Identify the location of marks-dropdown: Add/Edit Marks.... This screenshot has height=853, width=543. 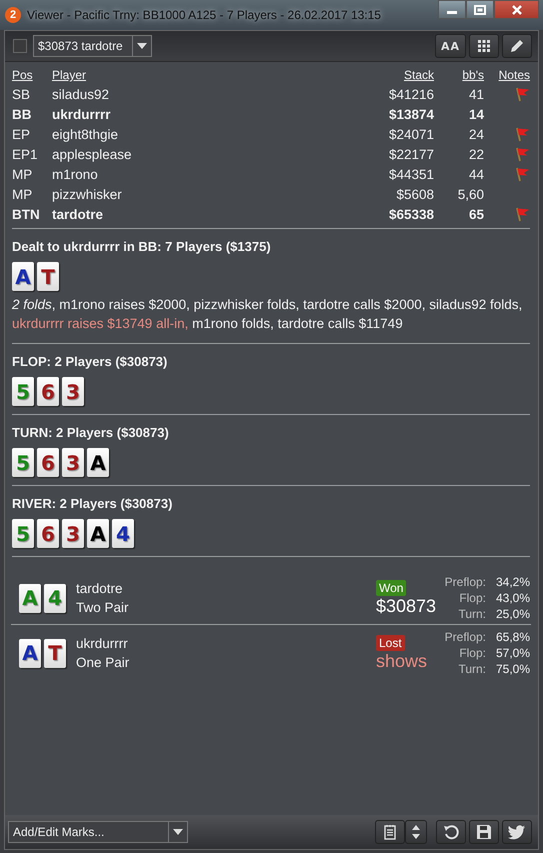
(98, 832).